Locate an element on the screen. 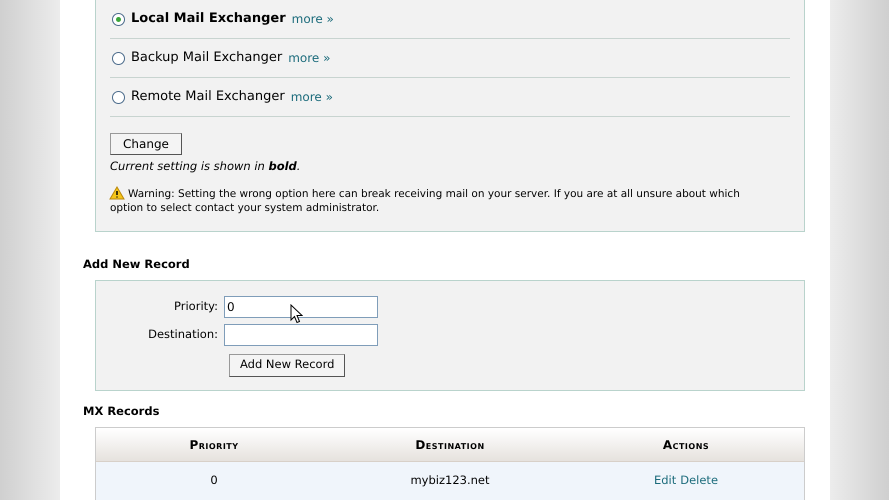 Image resolution: width=889 pixels, height=500 pixels. section-heading: Add New Record is located at coordinates (137, 265).